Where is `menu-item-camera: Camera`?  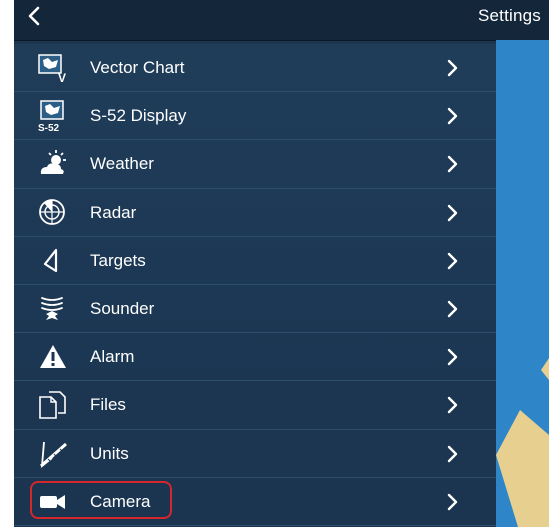
menu-item-camera: Camera is located at coordinates (255, 502).